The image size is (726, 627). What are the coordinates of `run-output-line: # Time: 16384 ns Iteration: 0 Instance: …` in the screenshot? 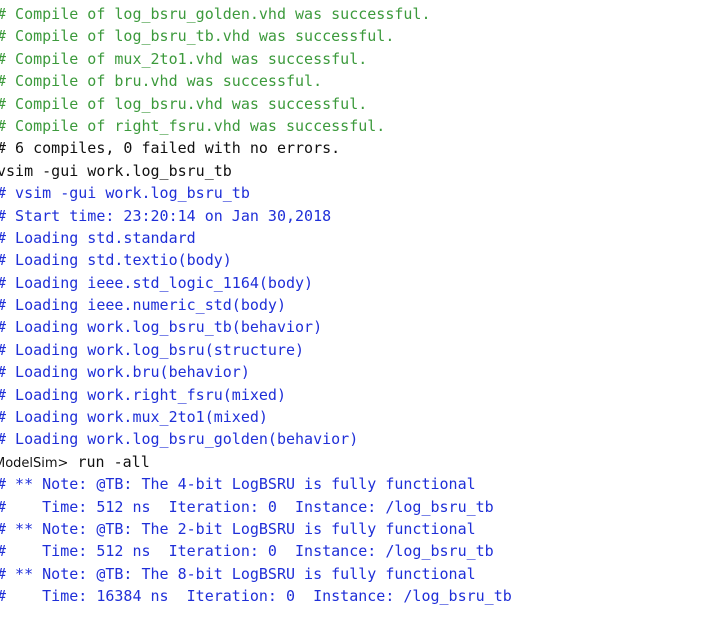 It's located at (256, 596).